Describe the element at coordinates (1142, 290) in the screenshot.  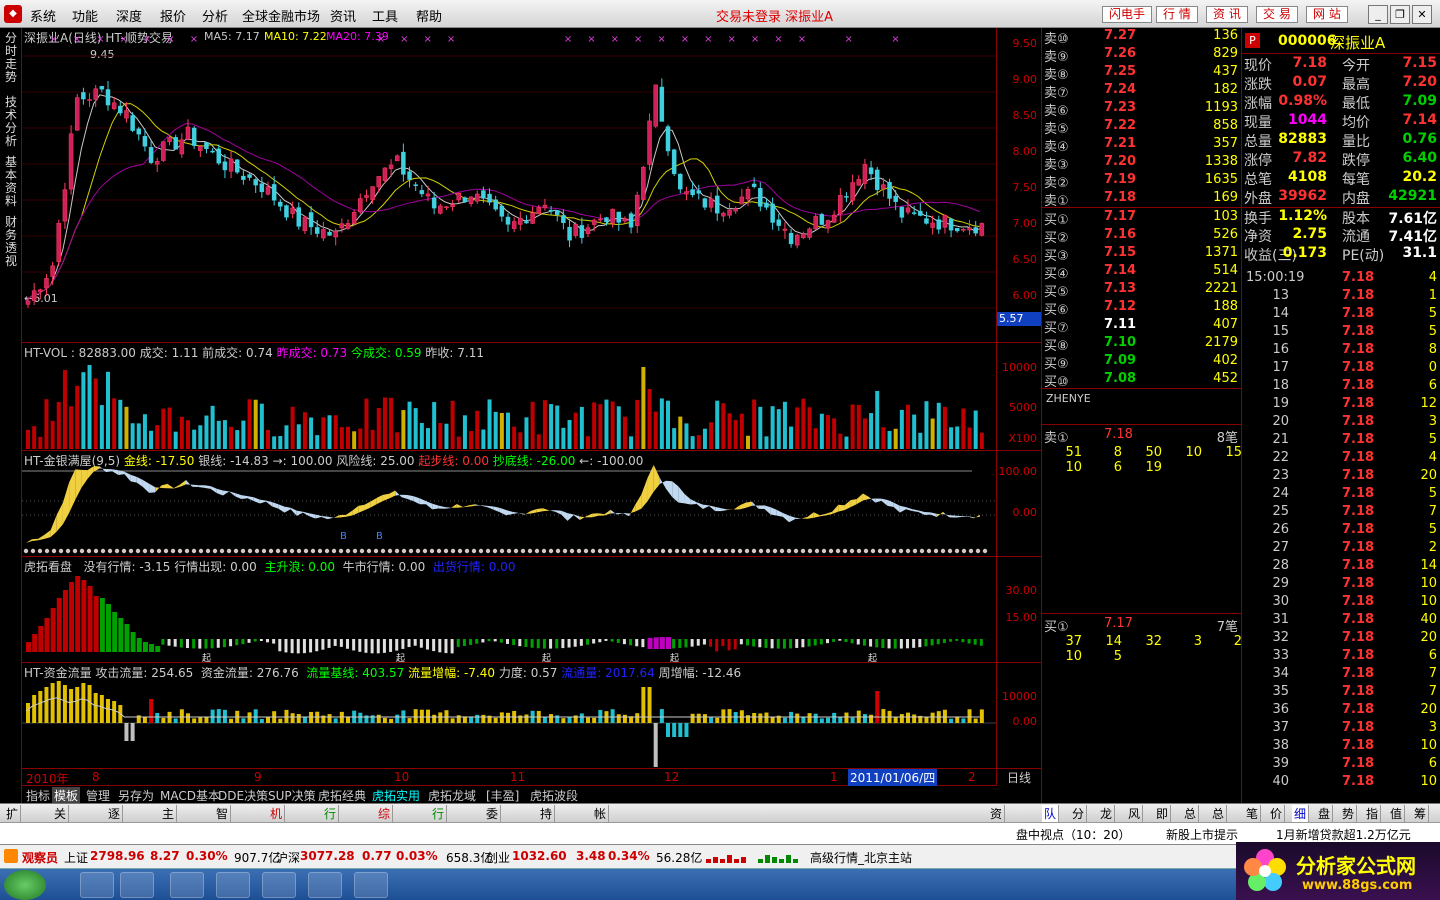
I see `order-row: 买⑤ 7.13 2221` at that location.